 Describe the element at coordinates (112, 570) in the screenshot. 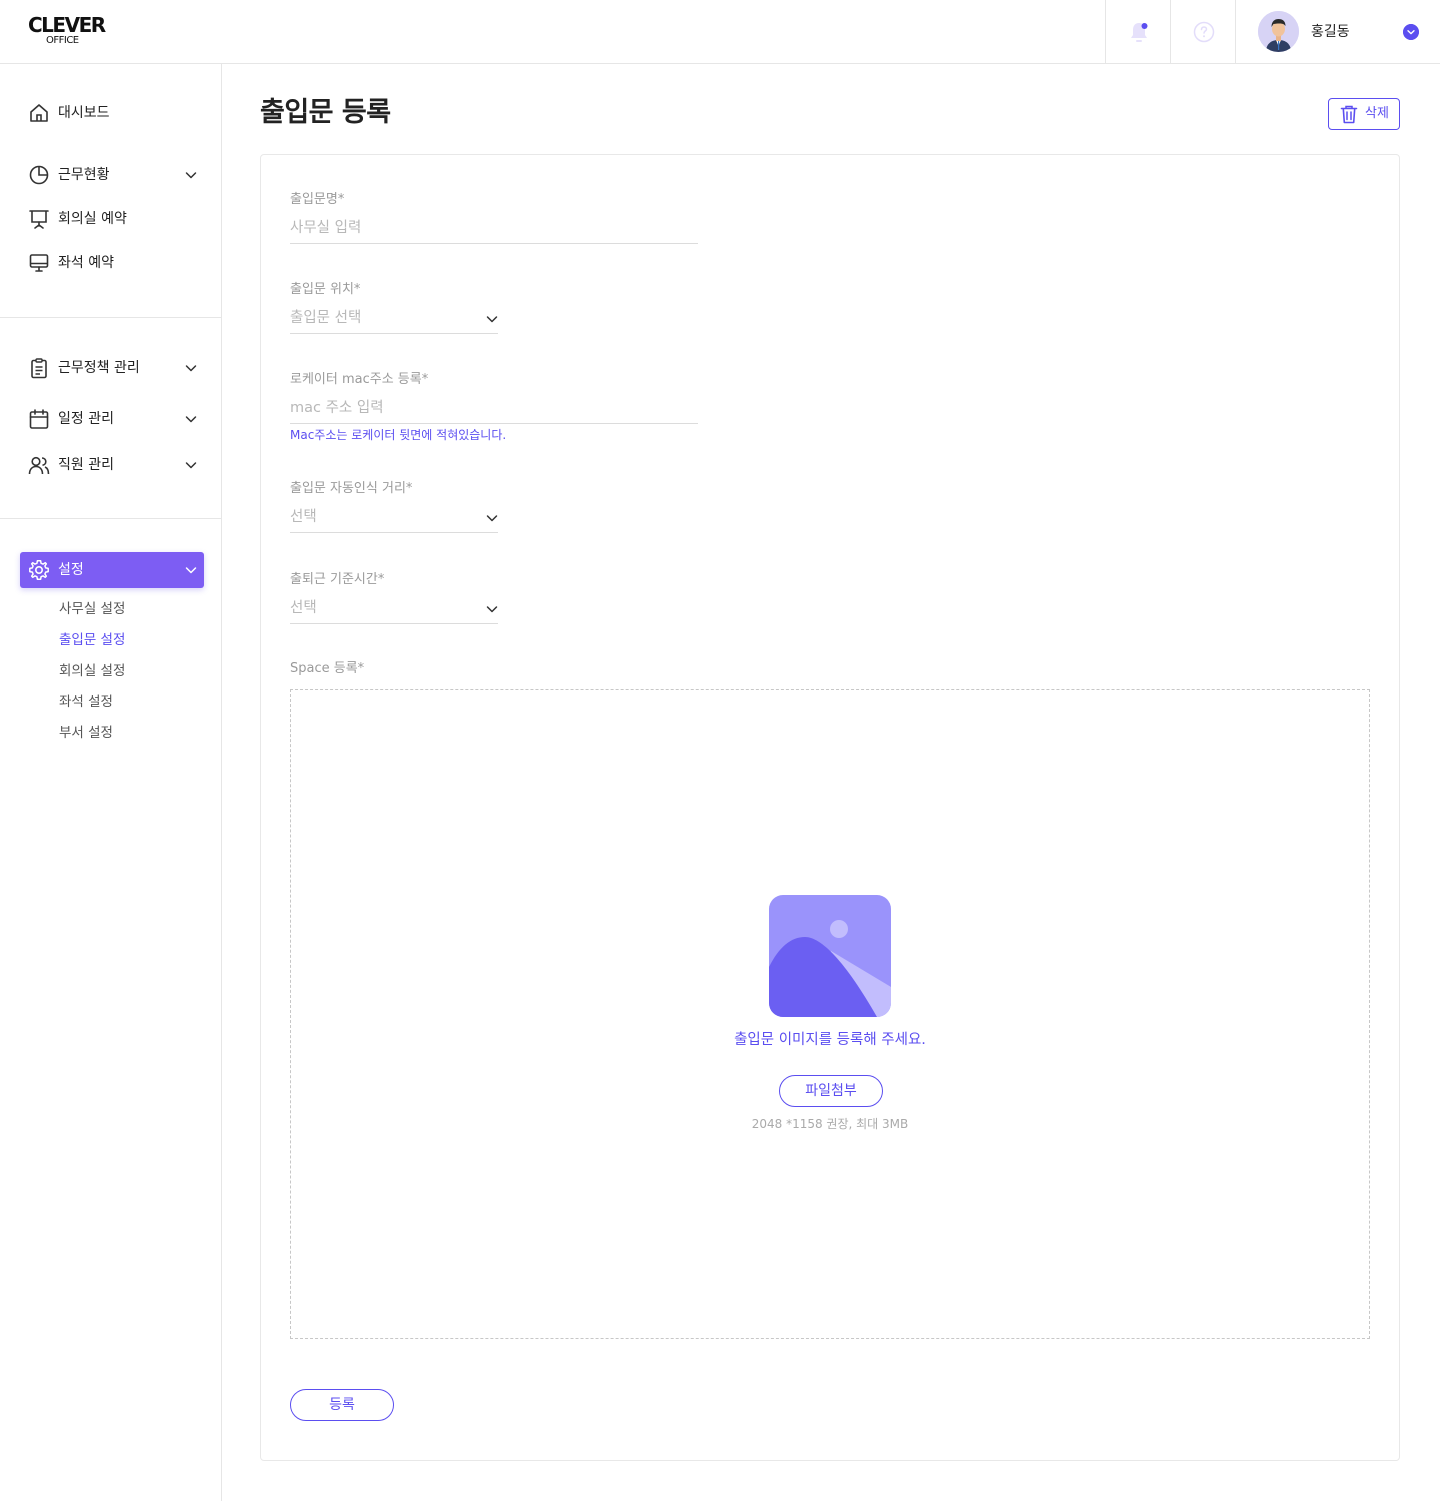

I see `sidebar-item-settings: 설정` at that location.